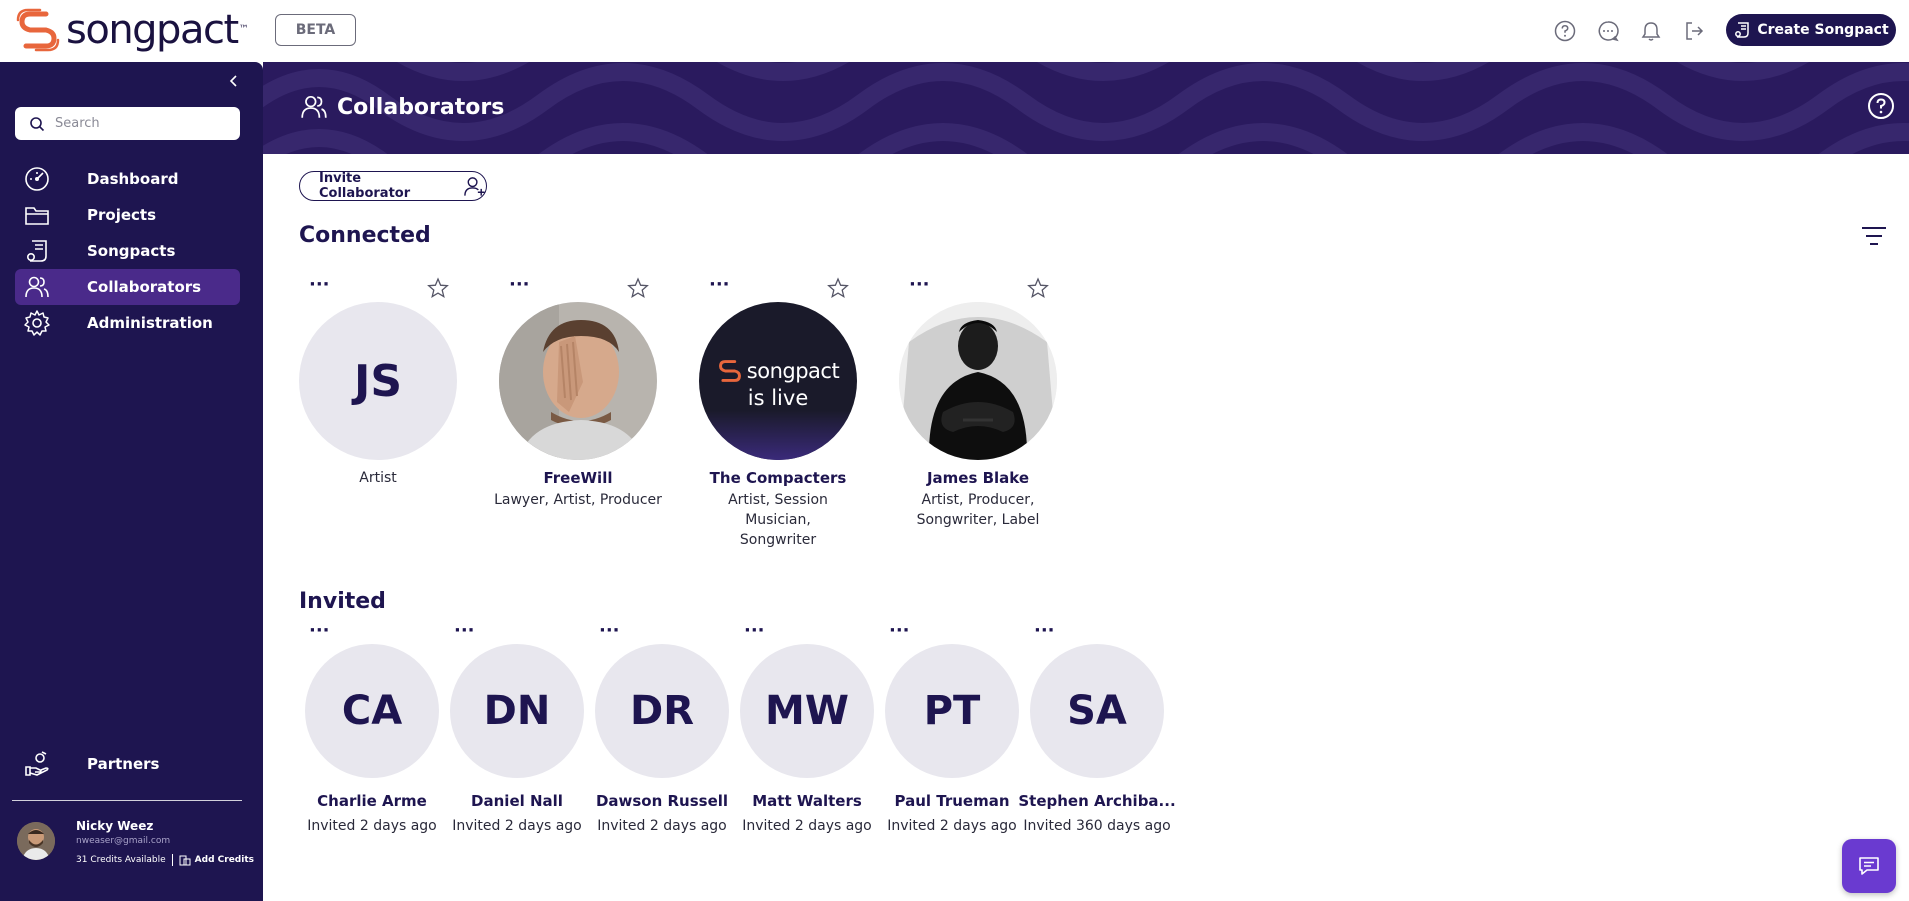 Image resolution: width=1909 pixels, height=901 pixels. What do you see at coordinates (140, 123) in the screenshot?
I see `search-input` at bounding box center [140, 123].